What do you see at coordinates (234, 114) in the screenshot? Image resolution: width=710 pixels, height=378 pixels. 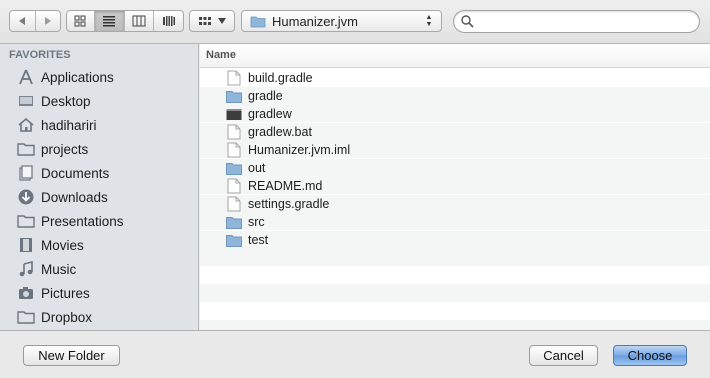 I see `executable-icon` at bounding box center [234, 114].